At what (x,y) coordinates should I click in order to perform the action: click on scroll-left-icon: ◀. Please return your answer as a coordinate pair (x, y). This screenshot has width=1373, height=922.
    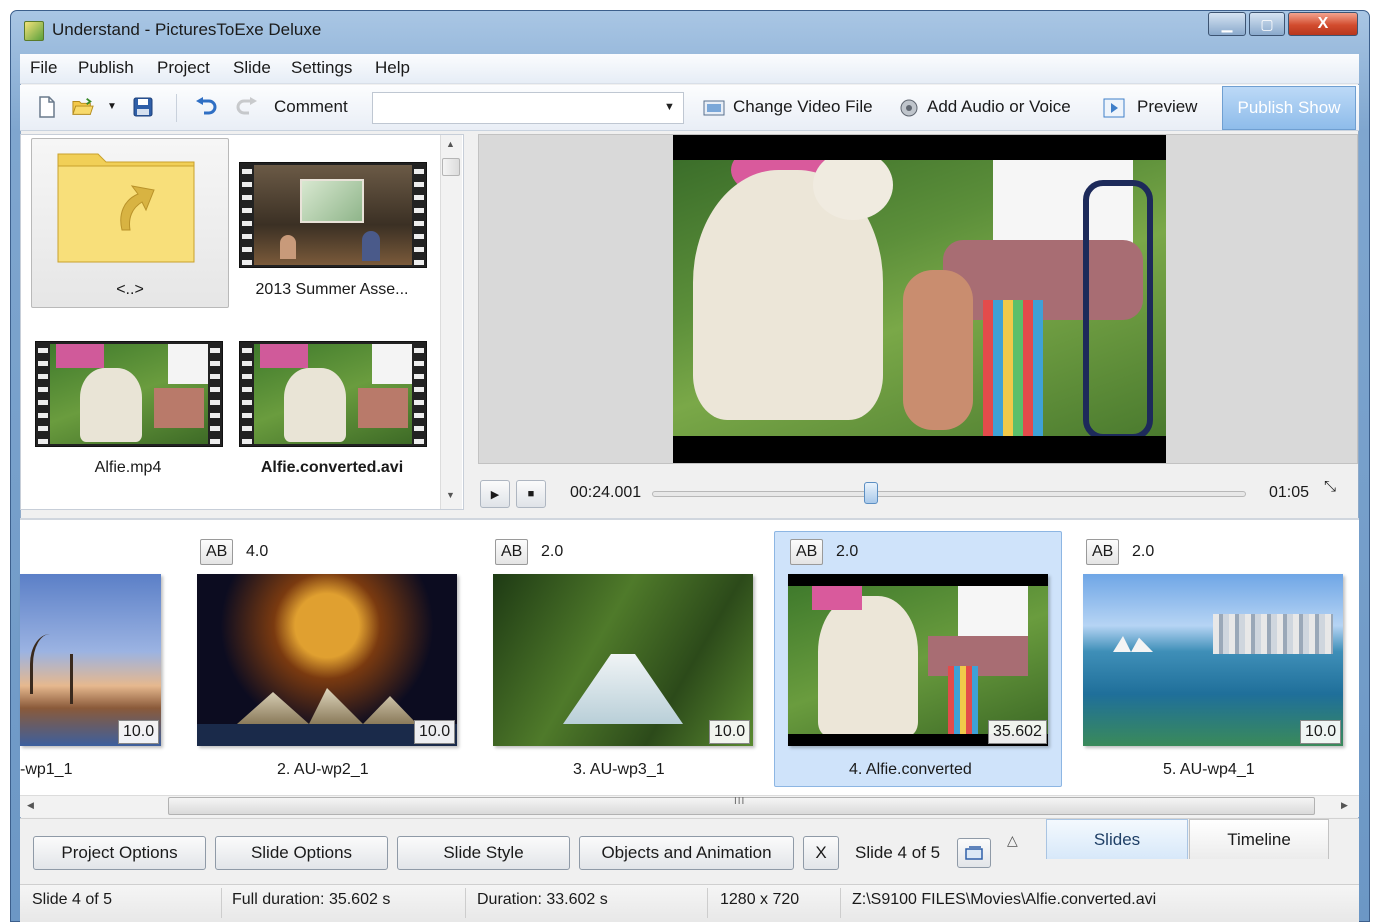
    Looking at the image, I should click on (30, 805).